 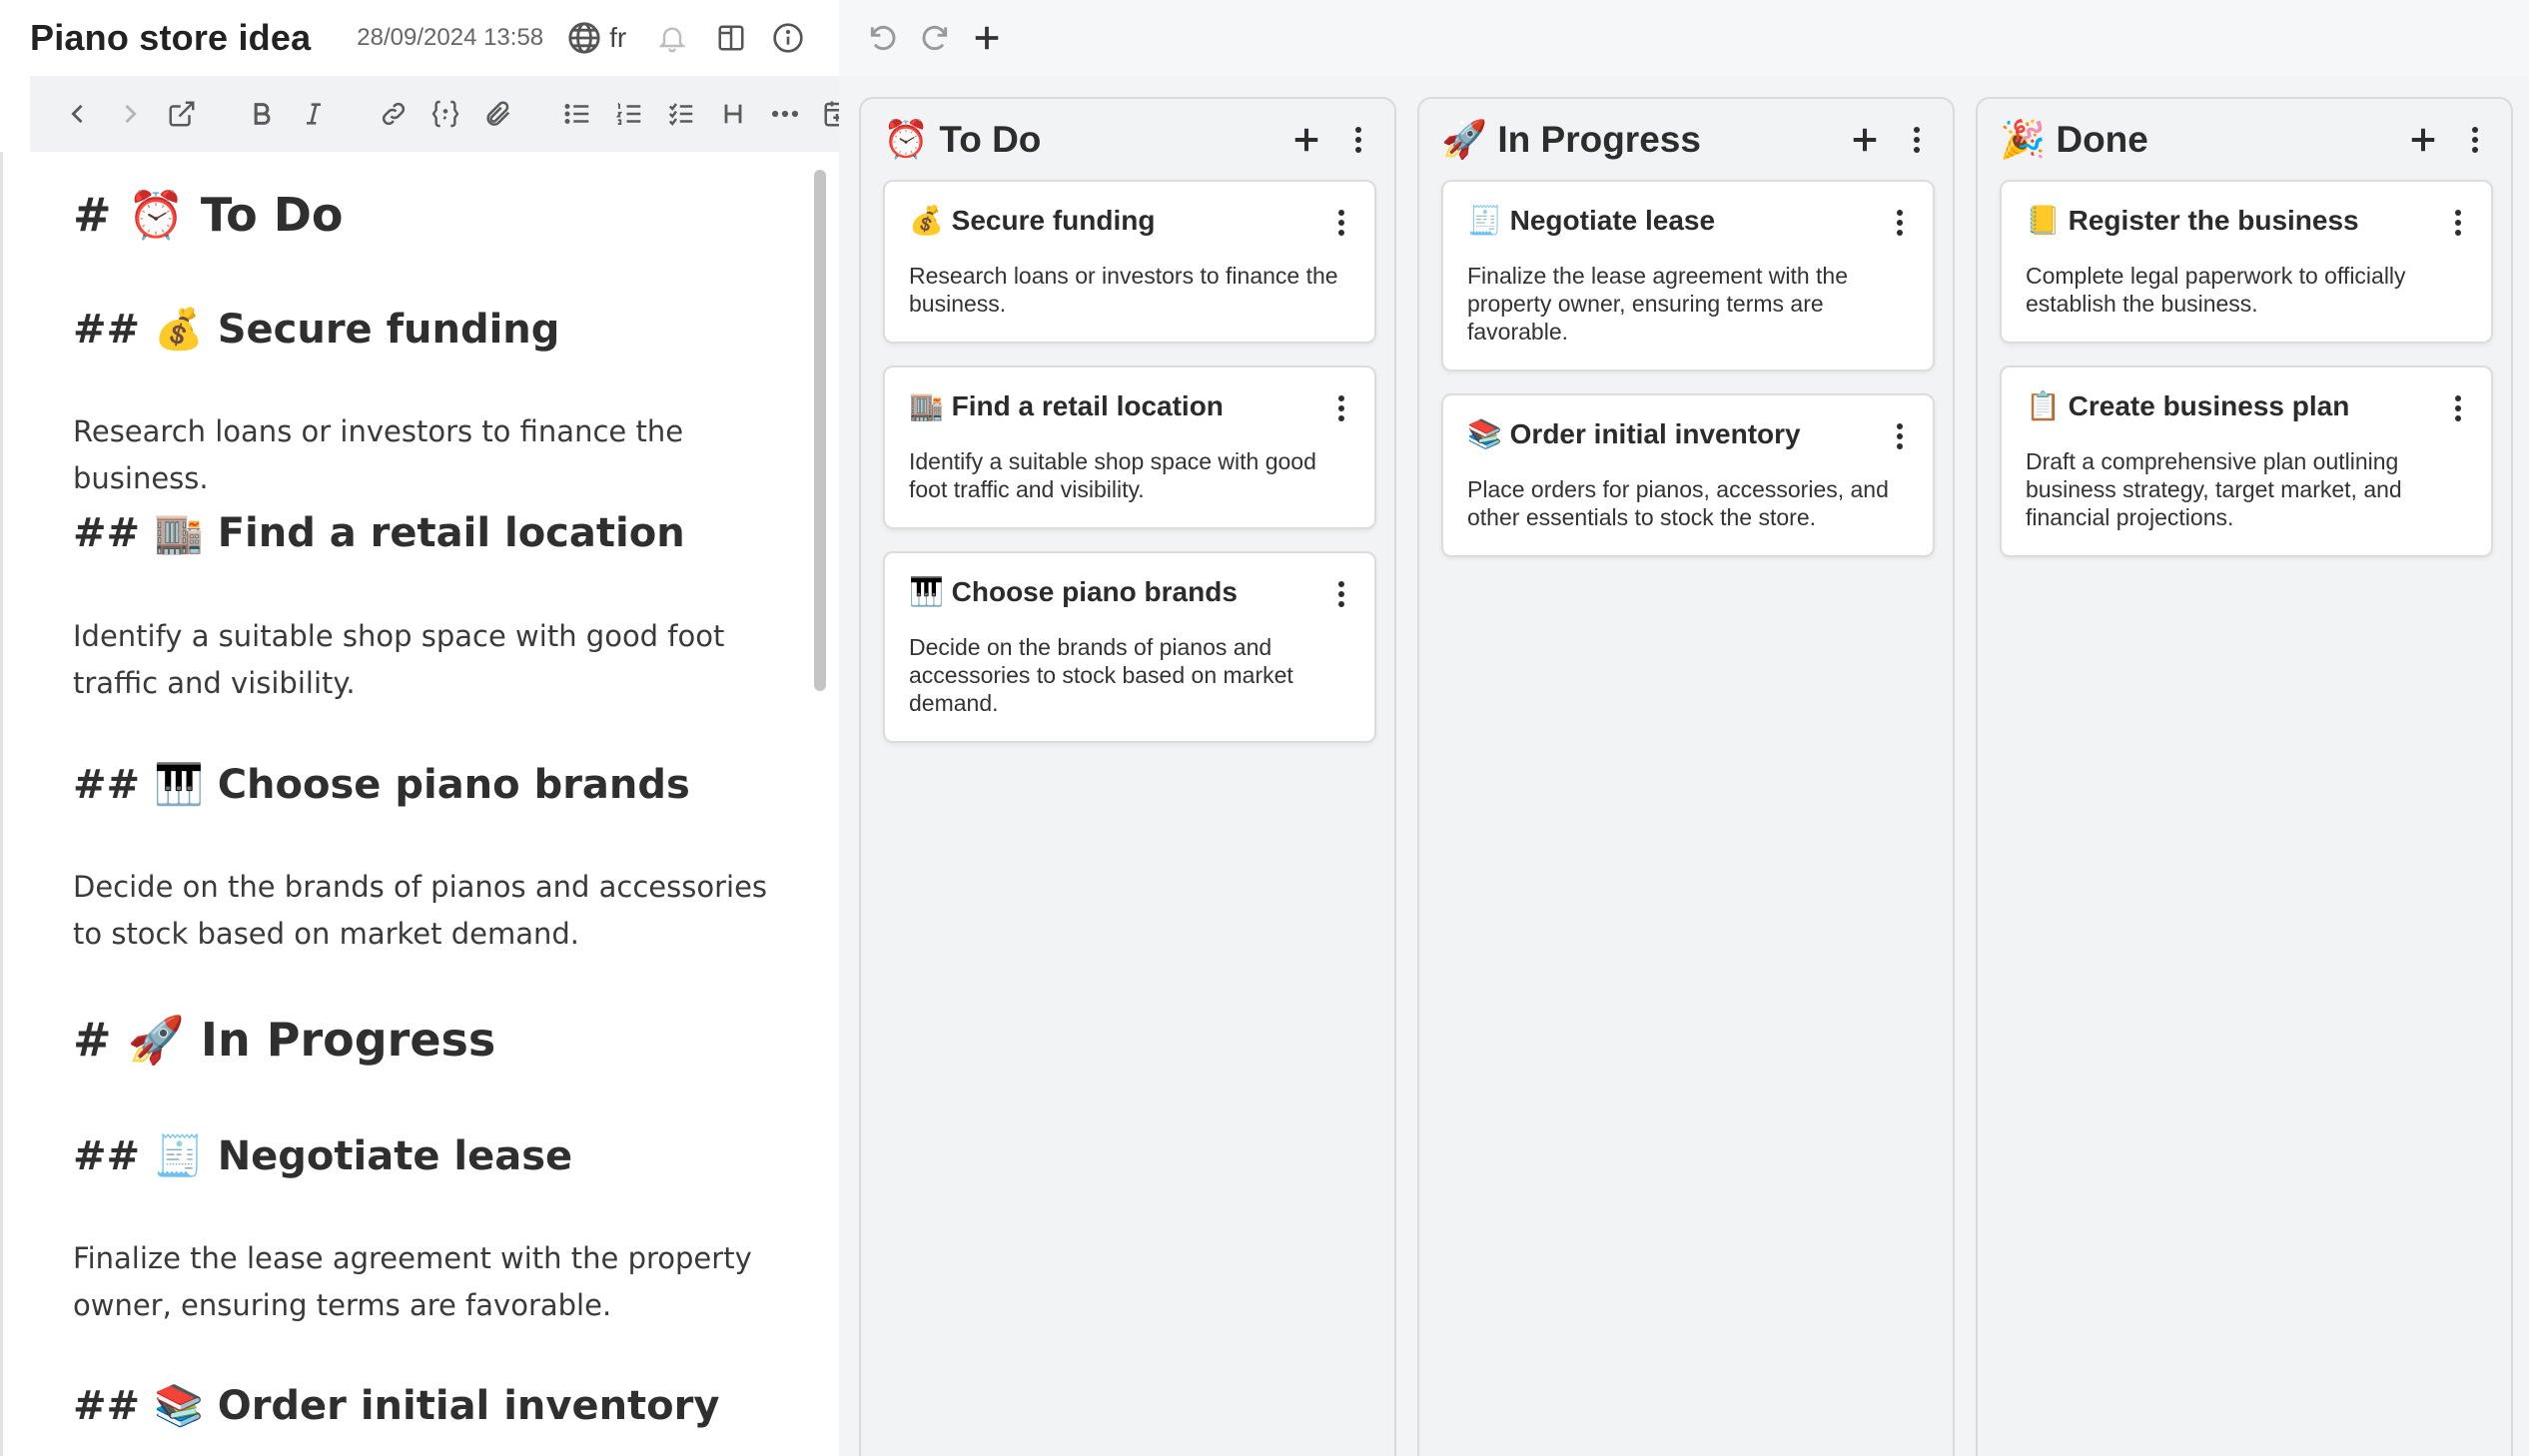 I want to click on open-external-icon, so click(x=182, y=114).